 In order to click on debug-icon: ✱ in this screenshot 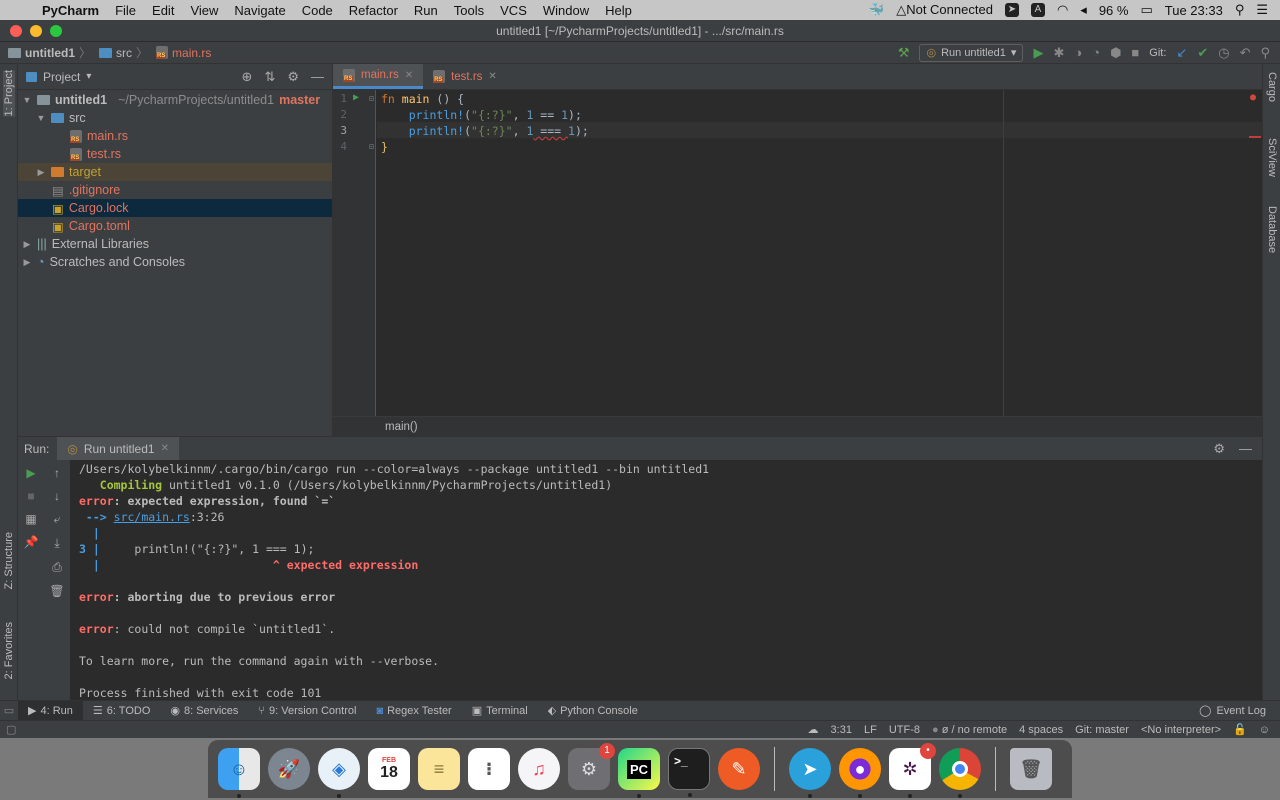, I will do `click(1058, 53)`.